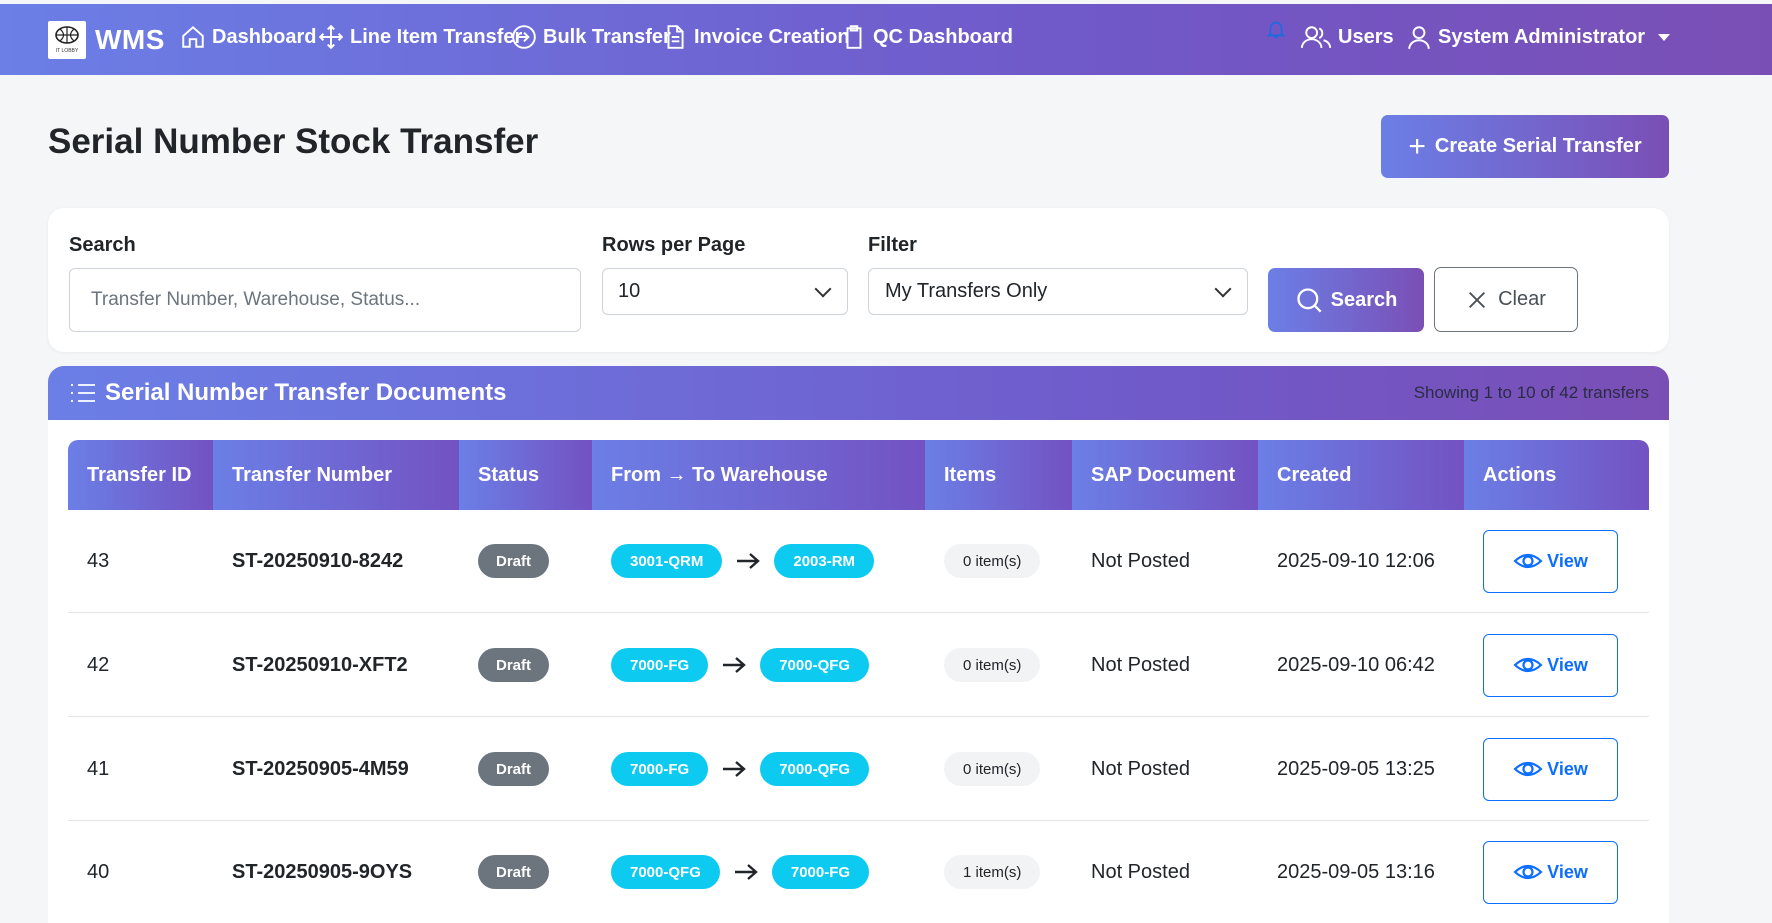  Describe the element at coordinates (1417, 146) in the screenshot. I see `plus-icon: +` at that location.